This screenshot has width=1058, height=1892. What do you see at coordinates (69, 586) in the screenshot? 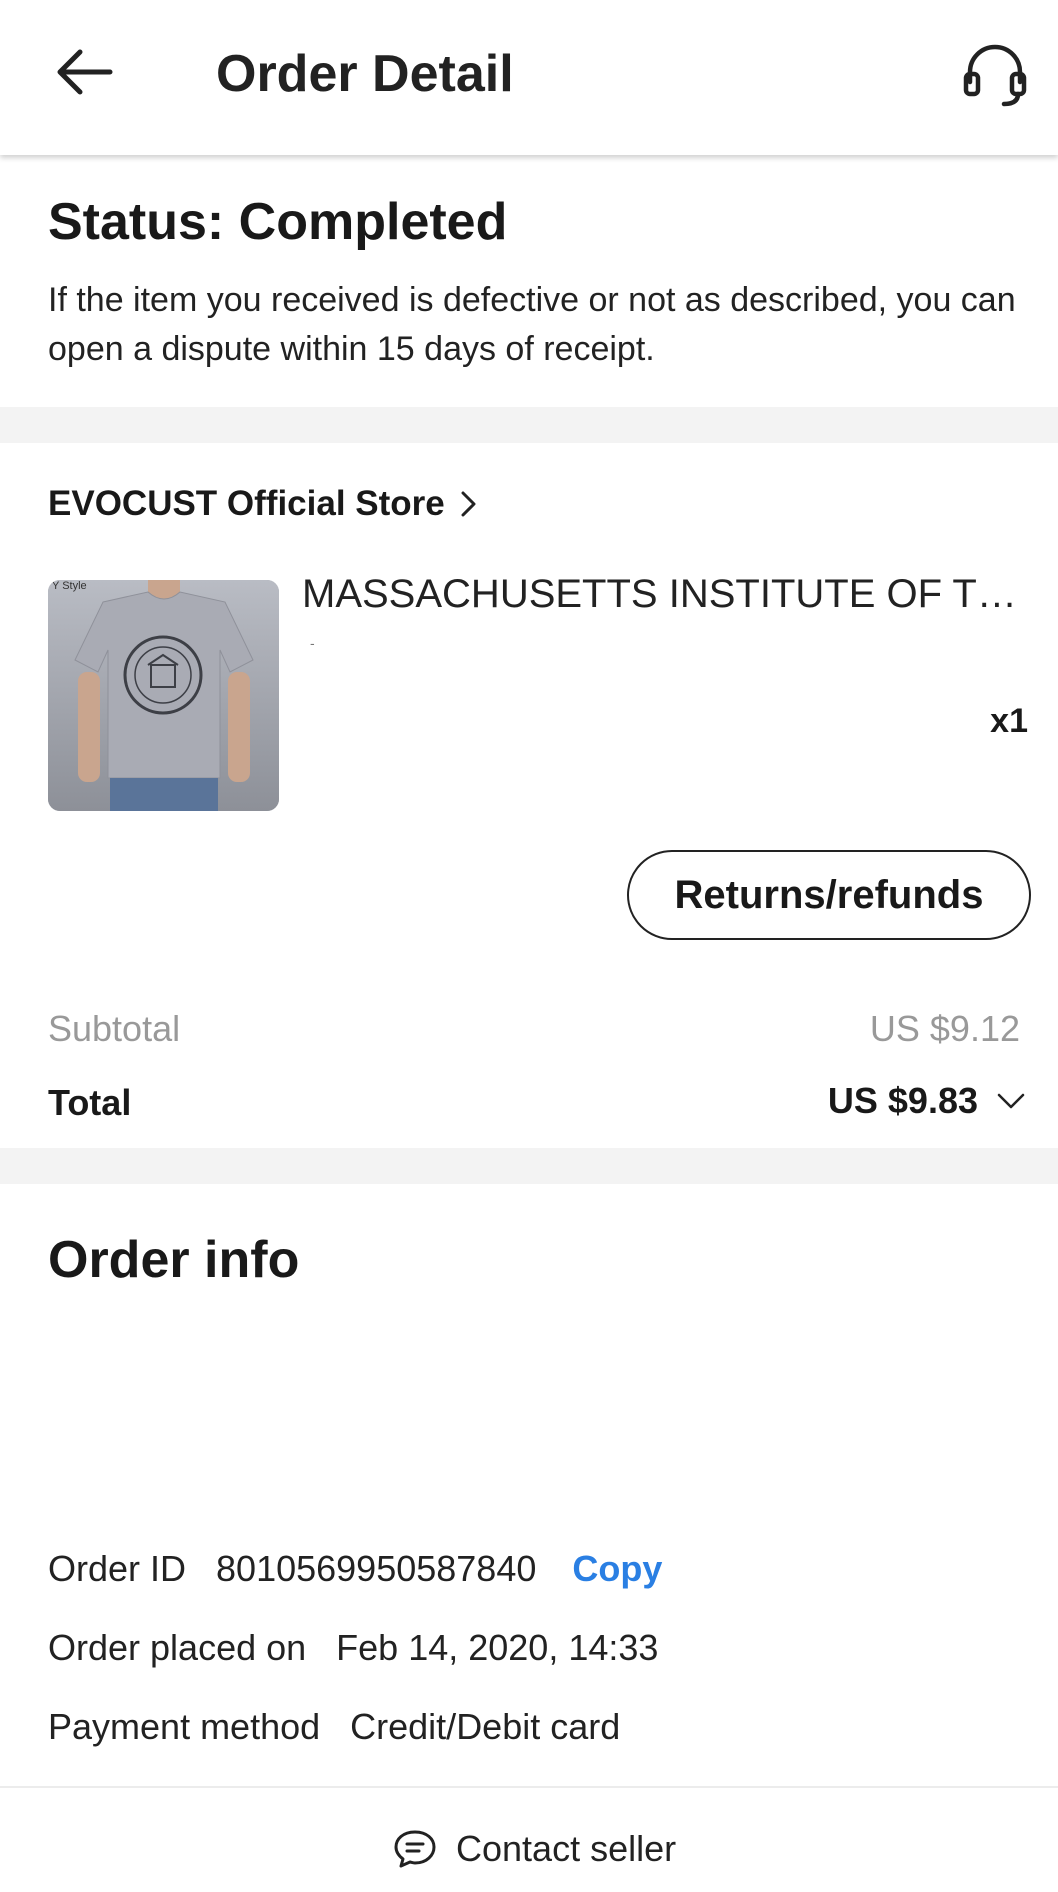
I see `image-watermark: Y Style` at bounding box center [69, 586].